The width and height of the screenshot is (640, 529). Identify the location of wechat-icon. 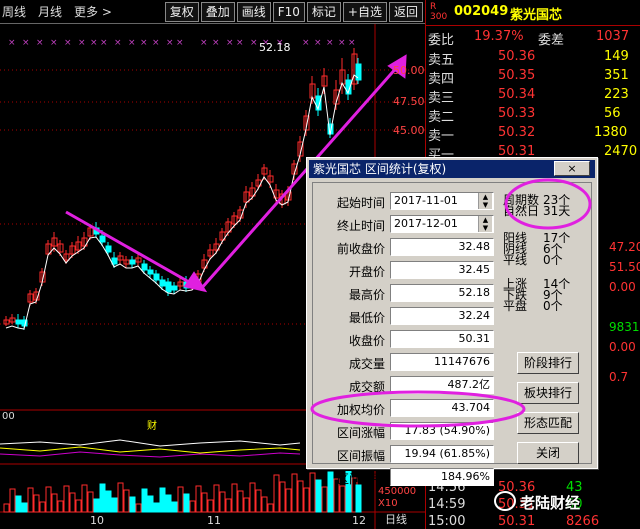
(505, 501).